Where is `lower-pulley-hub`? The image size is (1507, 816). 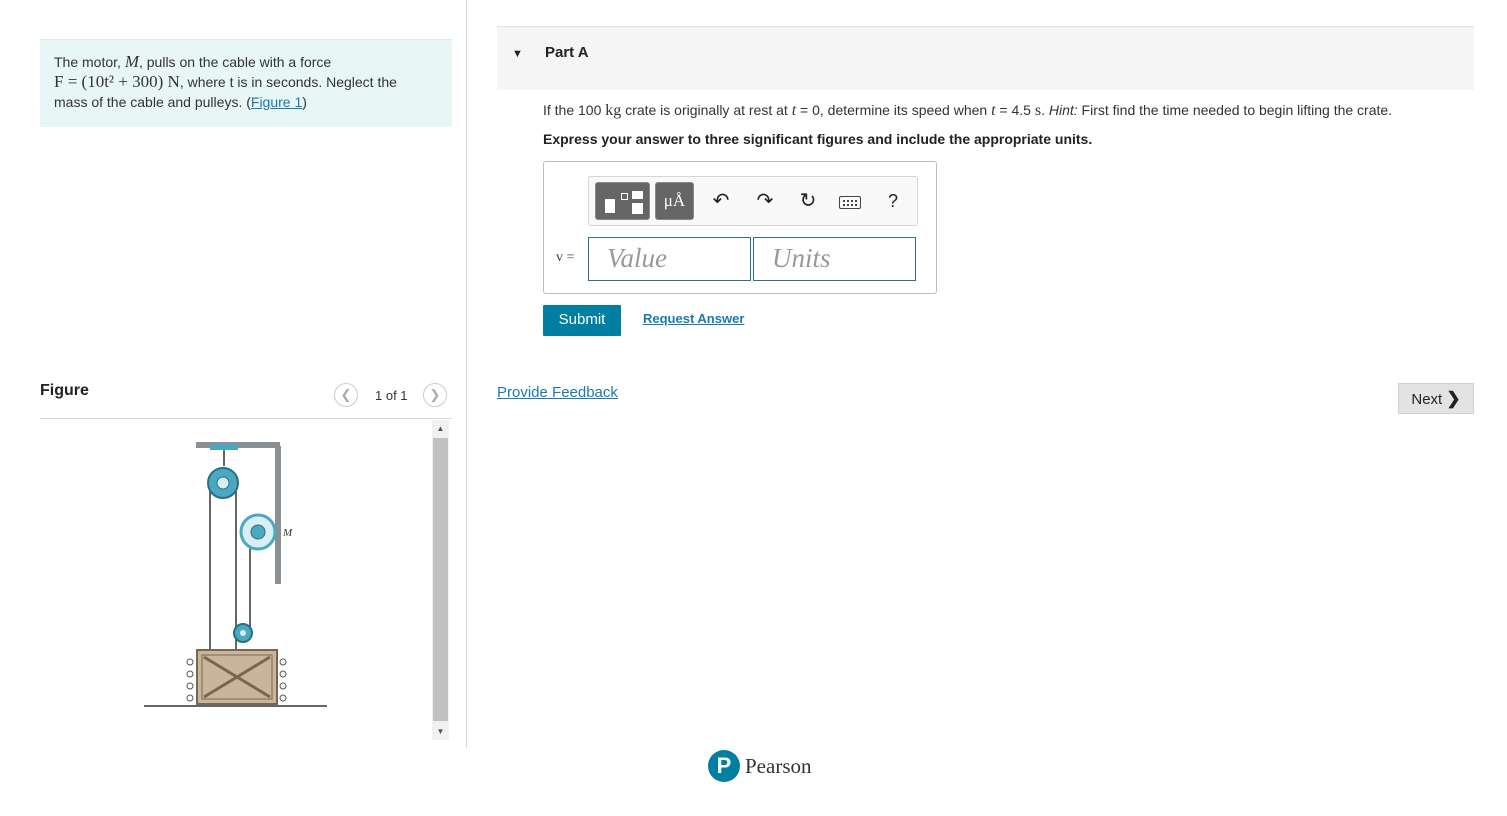 lower-pulley-hub is located at coordinates (243, 633).